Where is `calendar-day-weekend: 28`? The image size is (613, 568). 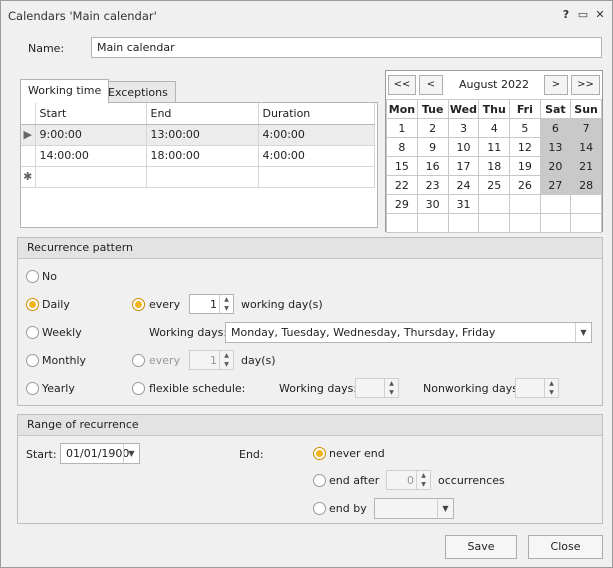 calendar-day-weekend: 28 is located at coordinates (586, 185).